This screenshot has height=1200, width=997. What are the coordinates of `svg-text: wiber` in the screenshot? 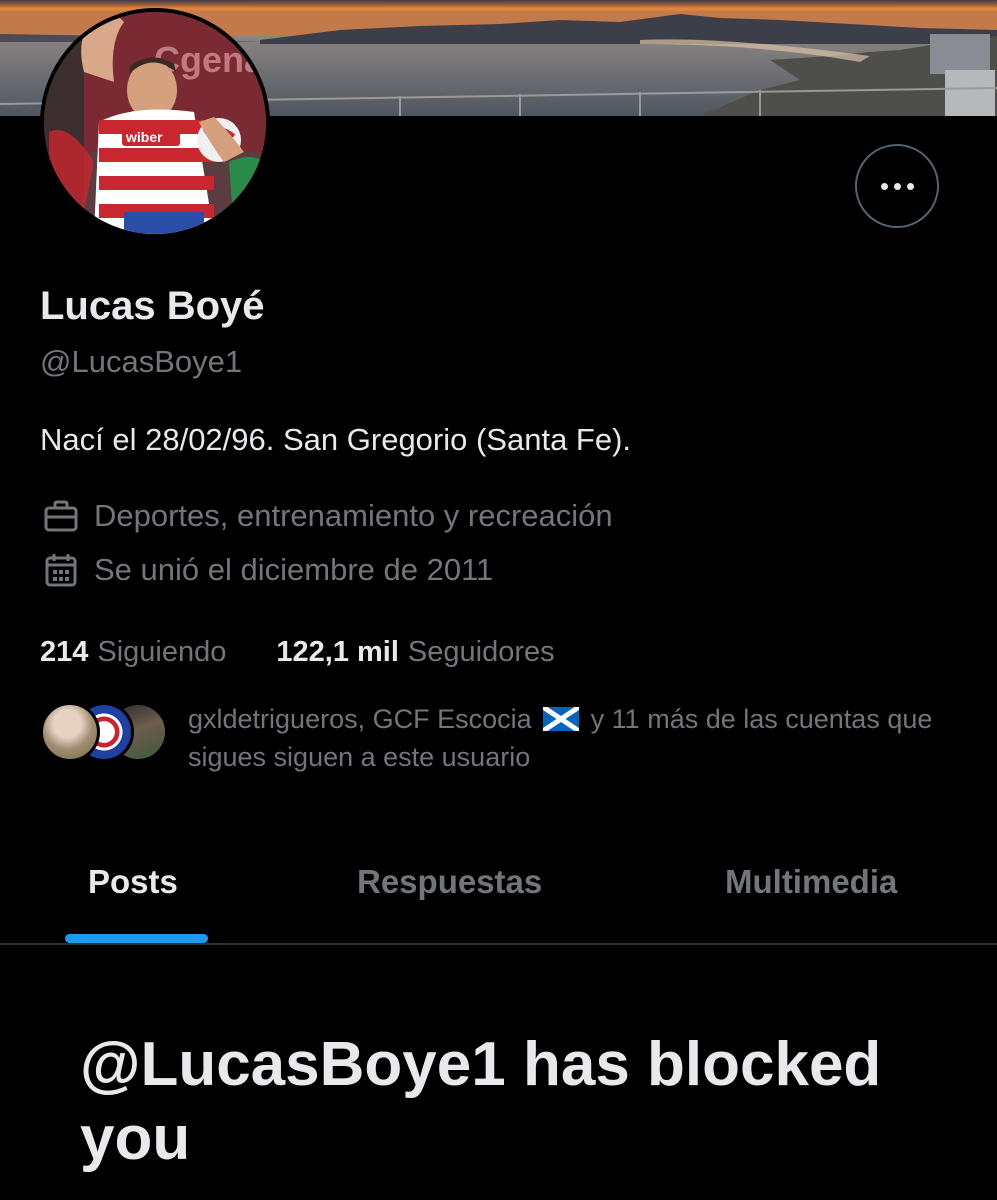 It's located at (144, 137).